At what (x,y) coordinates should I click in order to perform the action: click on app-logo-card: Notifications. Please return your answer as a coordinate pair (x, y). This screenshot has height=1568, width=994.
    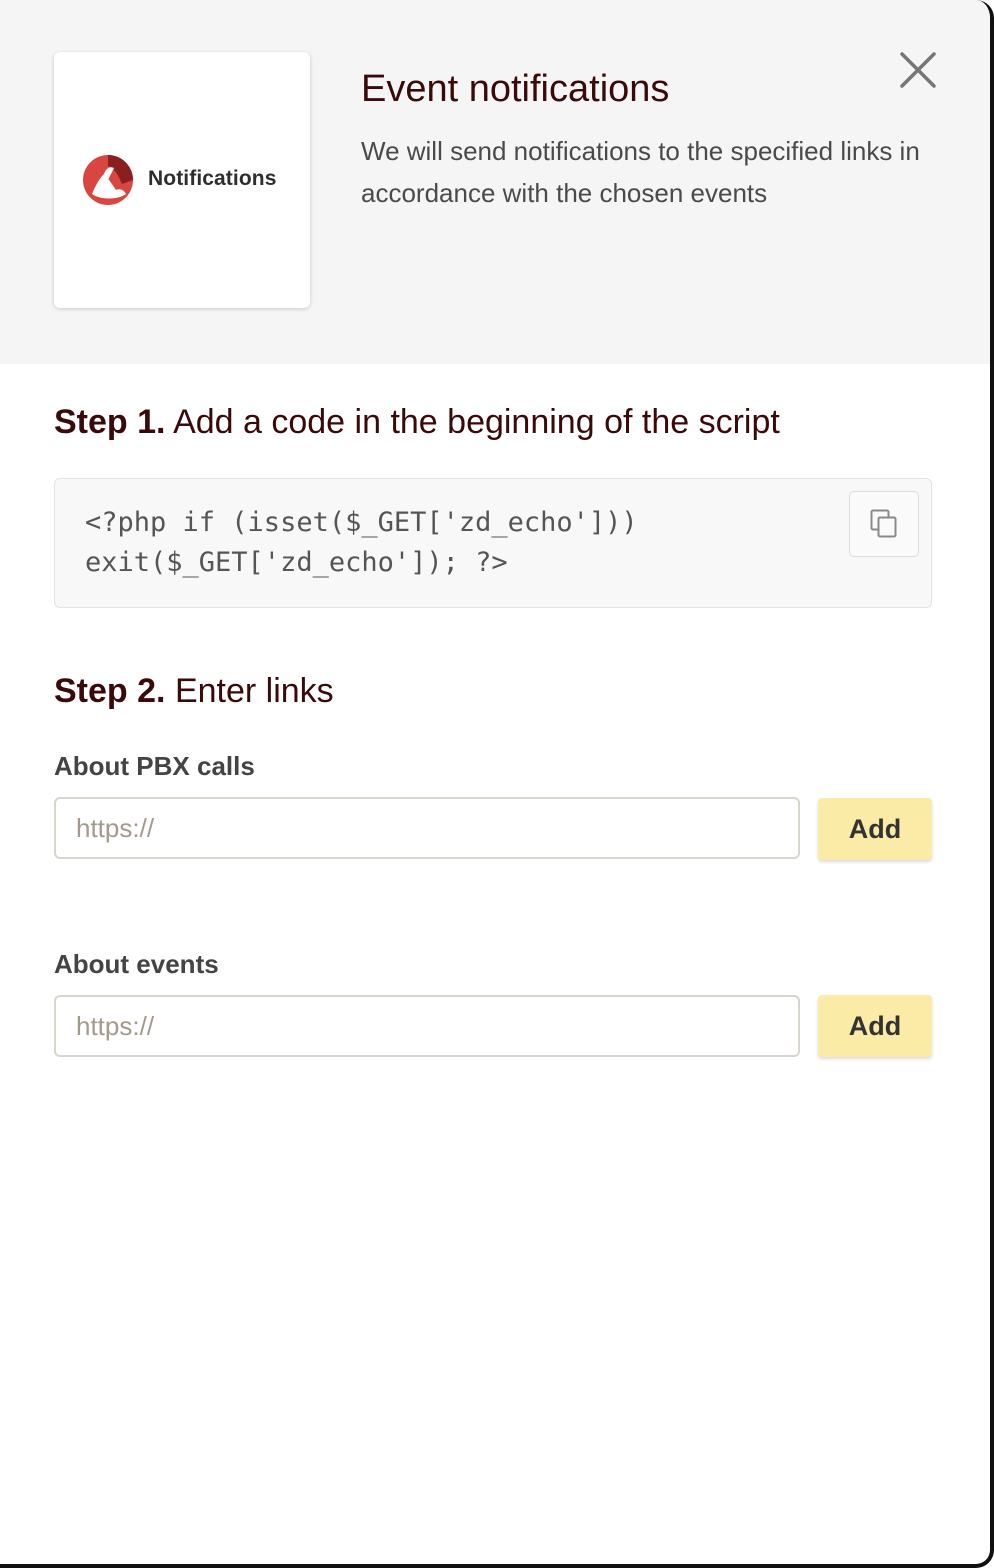
    Looking at the image, I should click on (182, 180).